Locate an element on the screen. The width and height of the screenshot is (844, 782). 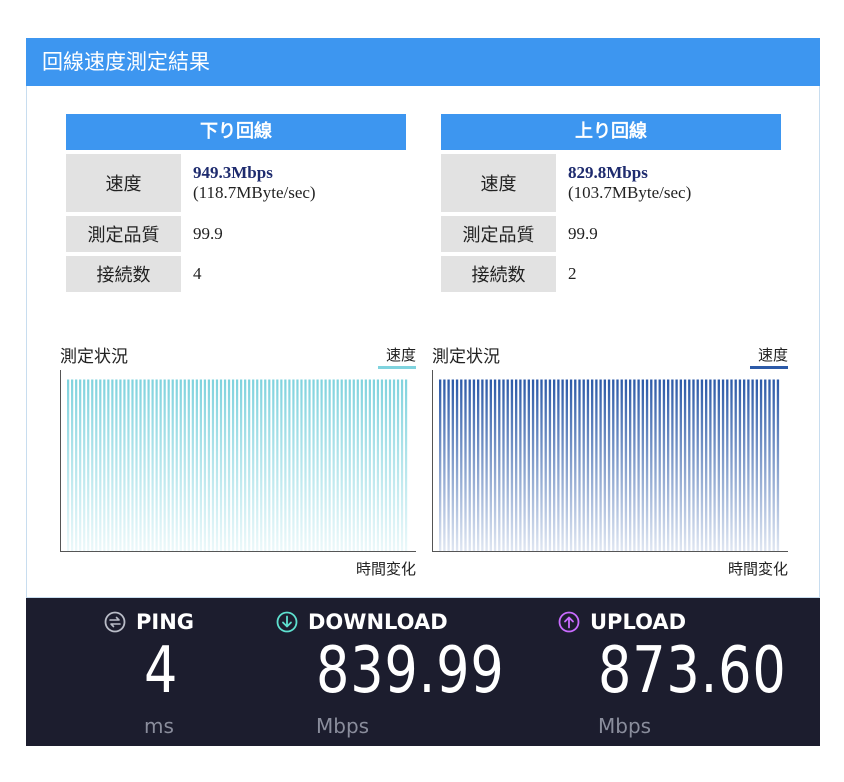
download-header: DOWNLOAD is located at coordinates (362, 622).